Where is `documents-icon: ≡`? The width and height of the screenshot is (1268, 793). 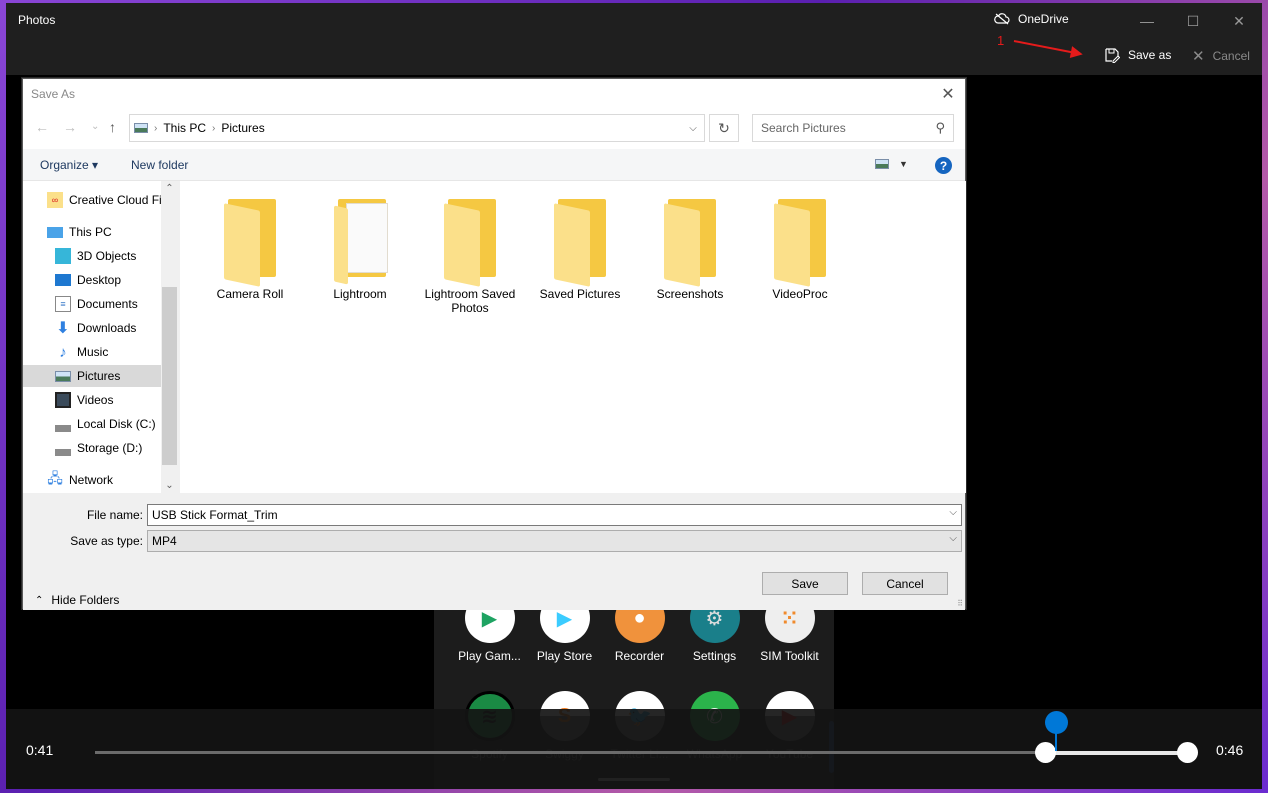
documents-icon: ≡ is located at coordinates (63, 304).